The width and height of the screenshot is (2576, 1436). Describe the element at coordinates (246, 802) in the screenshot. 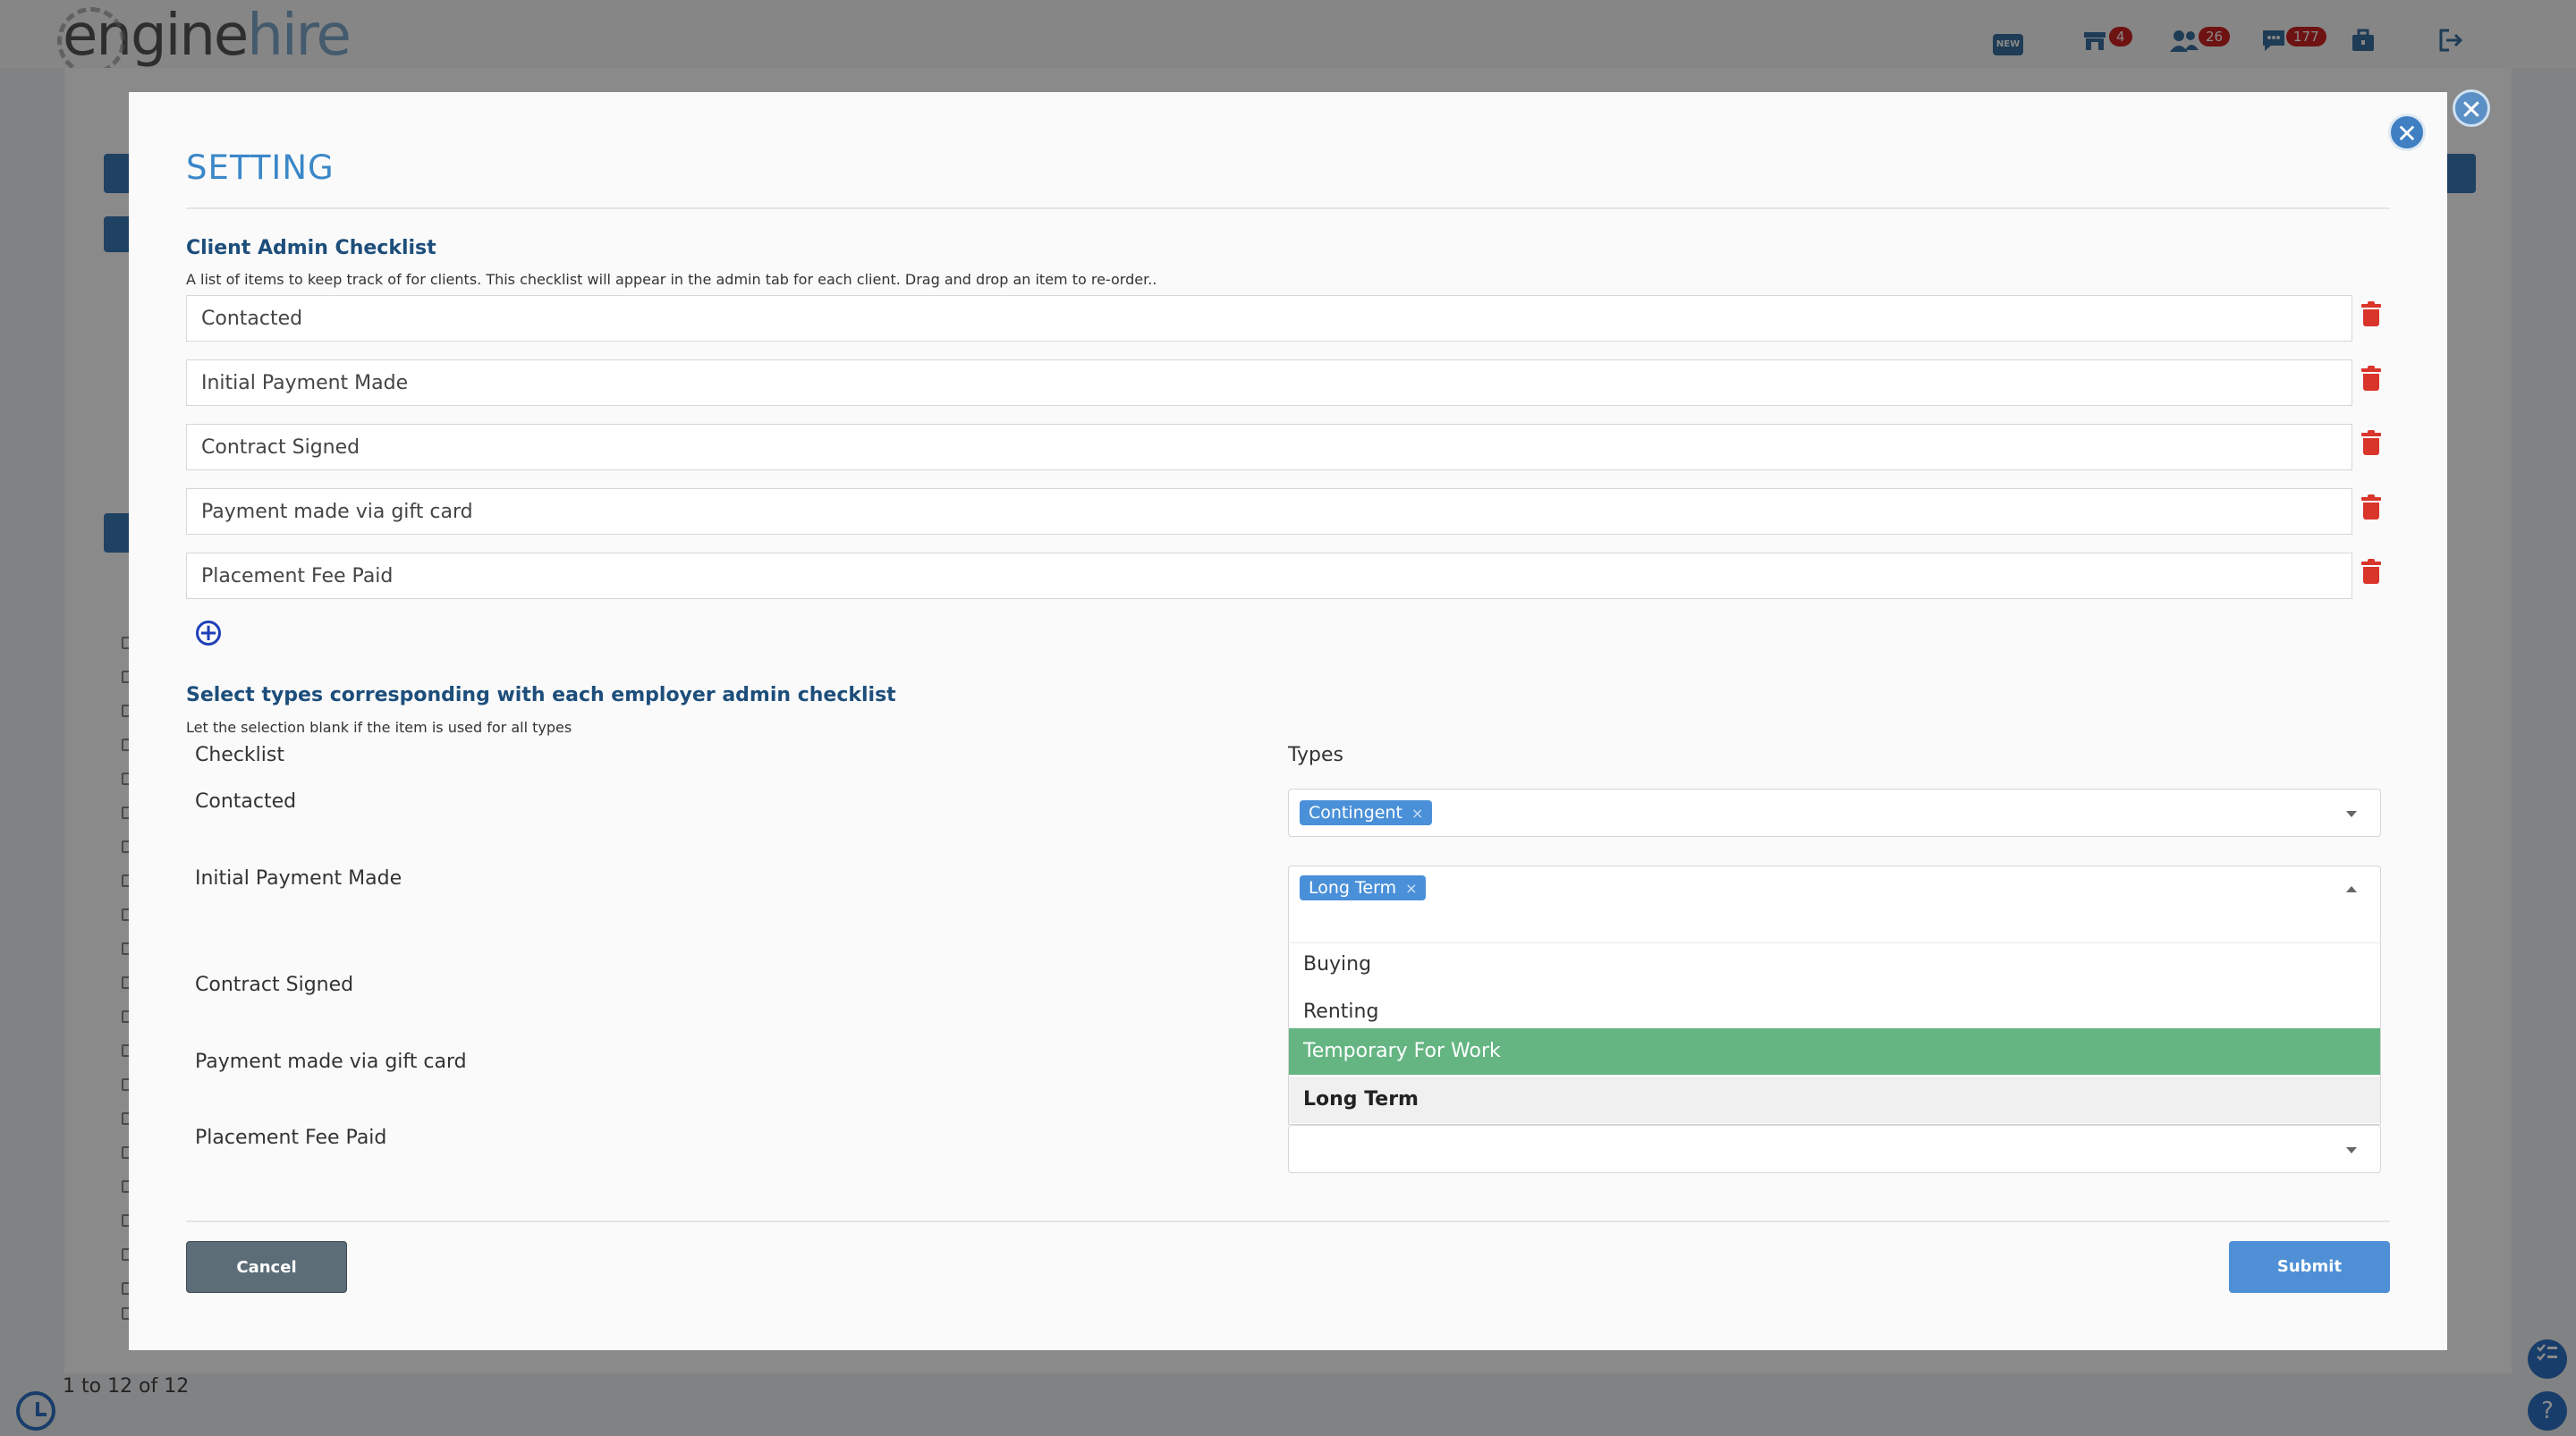

I see `type-row-label: Contacted` at that location.